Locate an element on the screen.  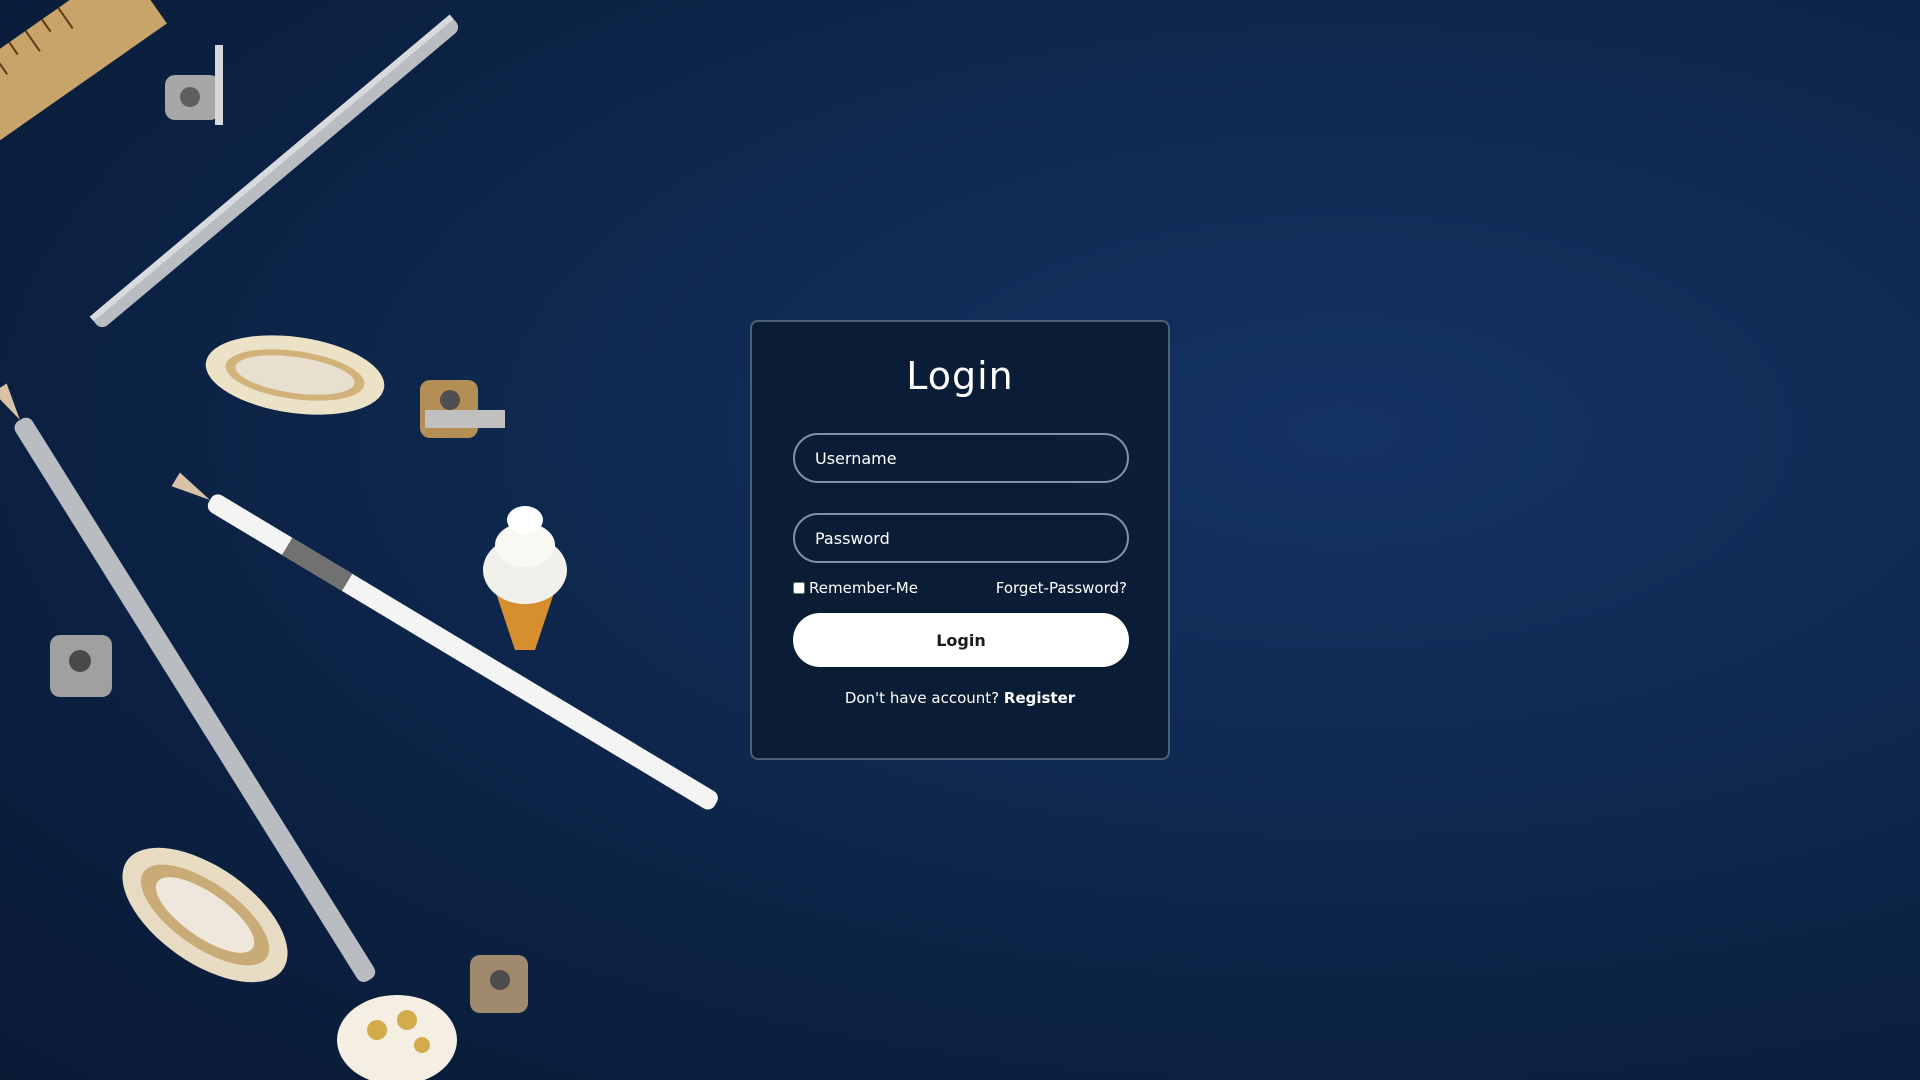
remember-me-control: Remember-Me is located at coordinates (855, 588).